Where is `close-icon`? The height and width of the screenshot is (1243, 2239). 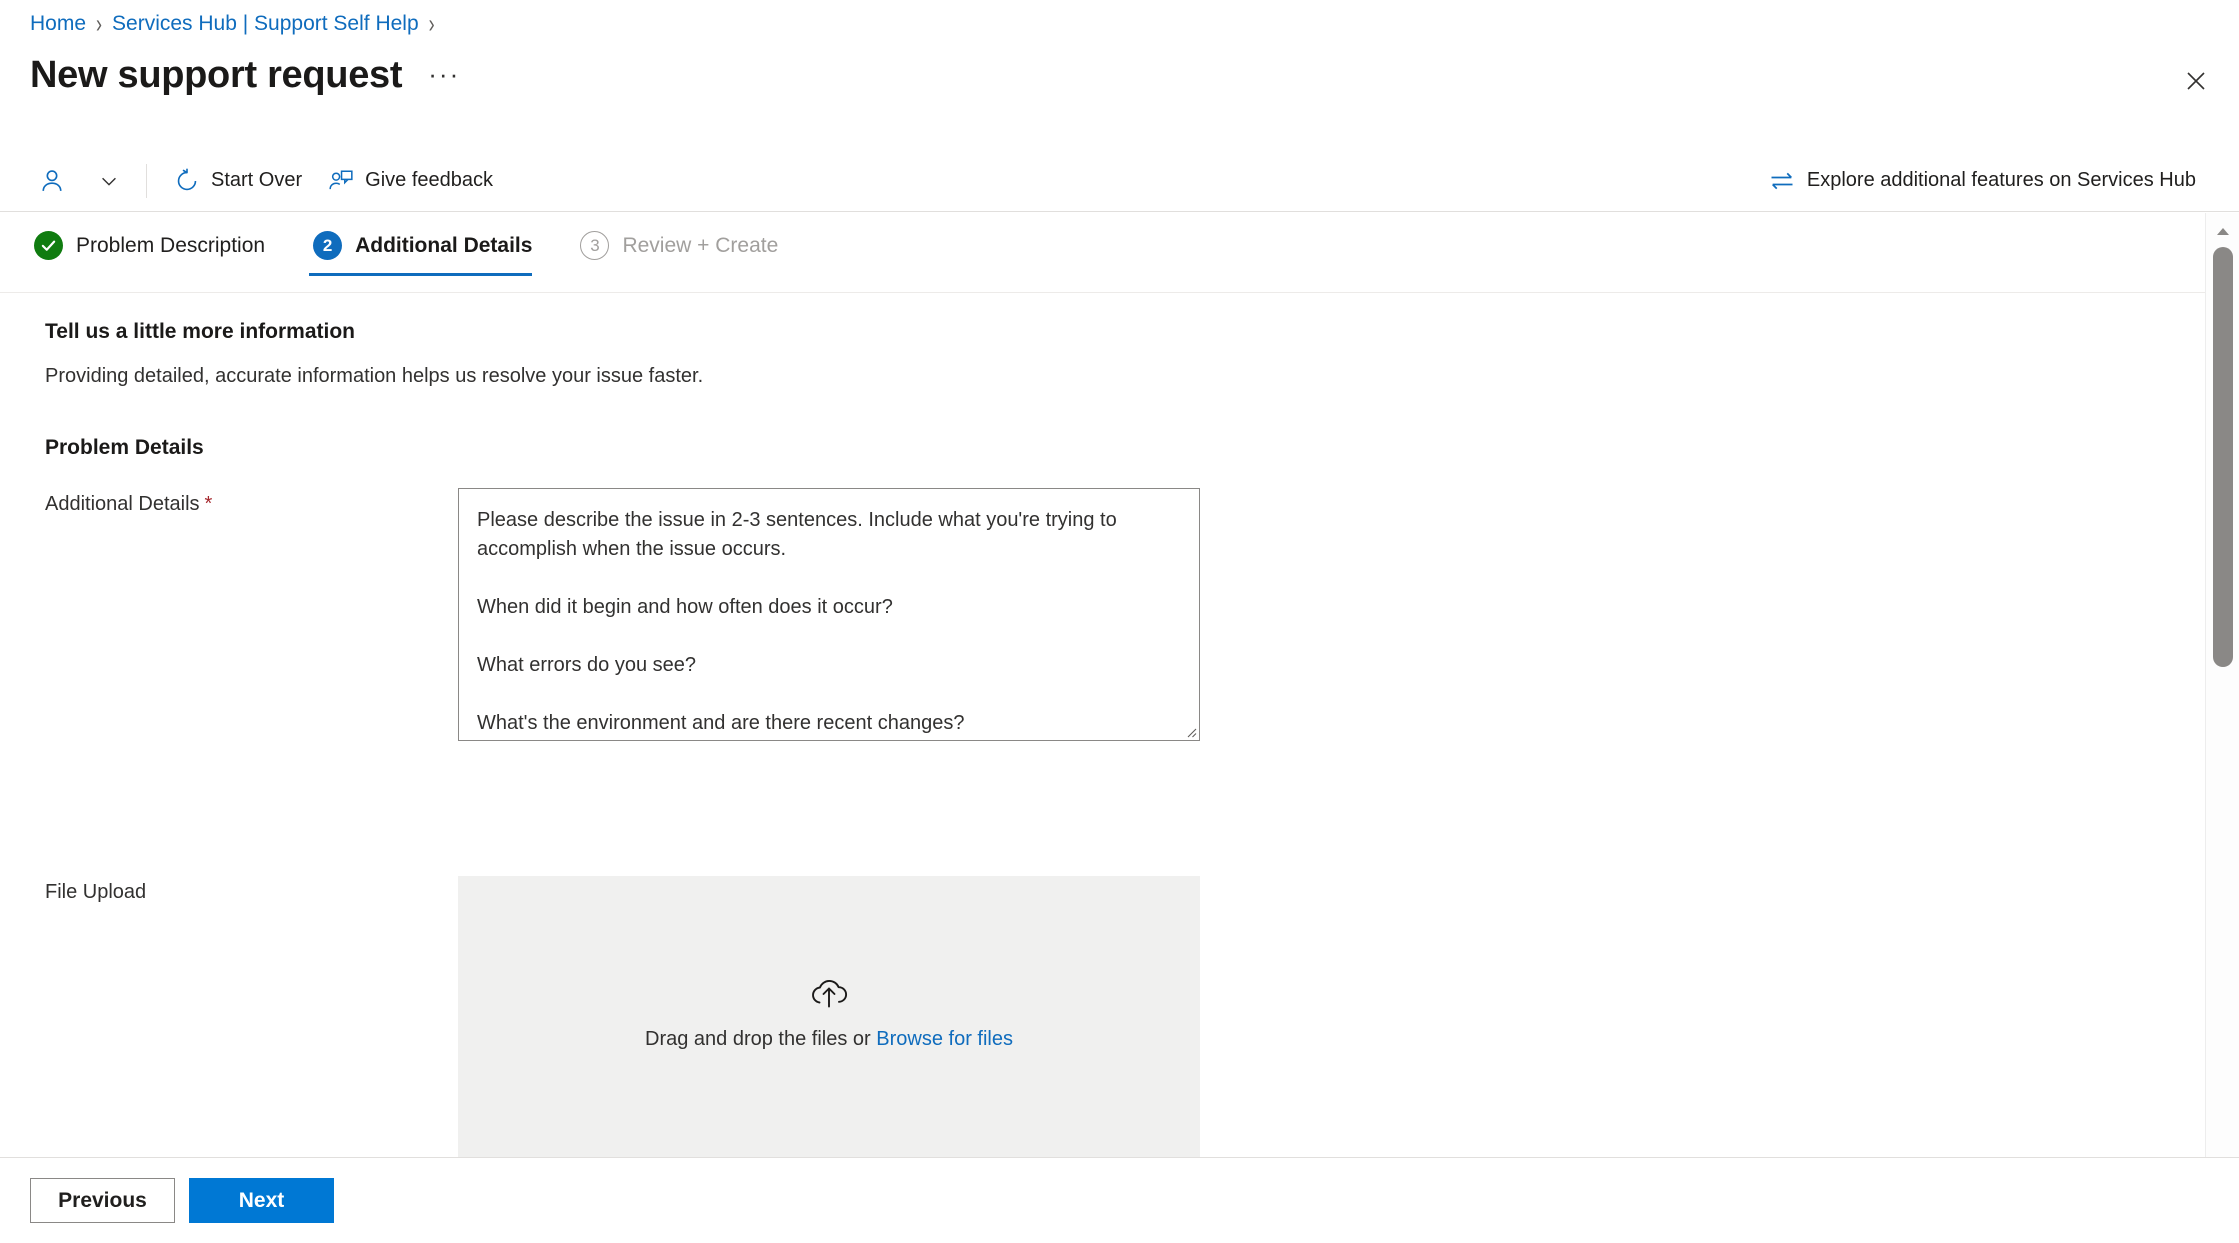 close-icon is located at coordinates (2196, 81).